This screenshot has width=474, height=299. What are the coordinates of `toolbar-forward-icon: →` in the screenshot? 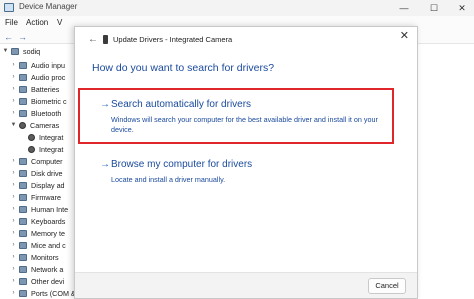 It's located at (22, 37).